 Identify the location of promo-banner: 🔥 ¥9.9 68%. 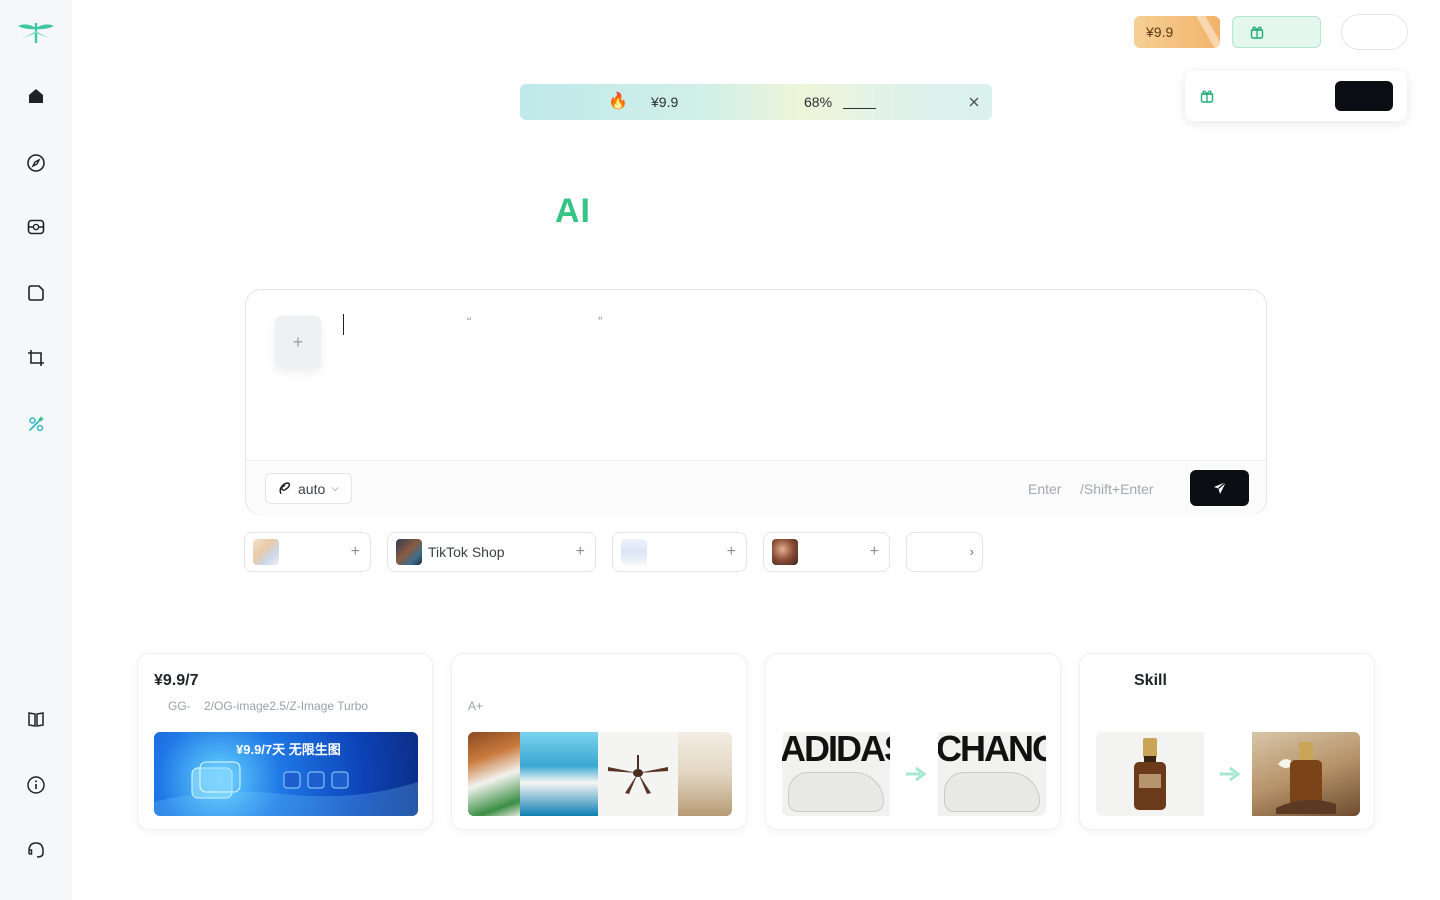
(756, 102).